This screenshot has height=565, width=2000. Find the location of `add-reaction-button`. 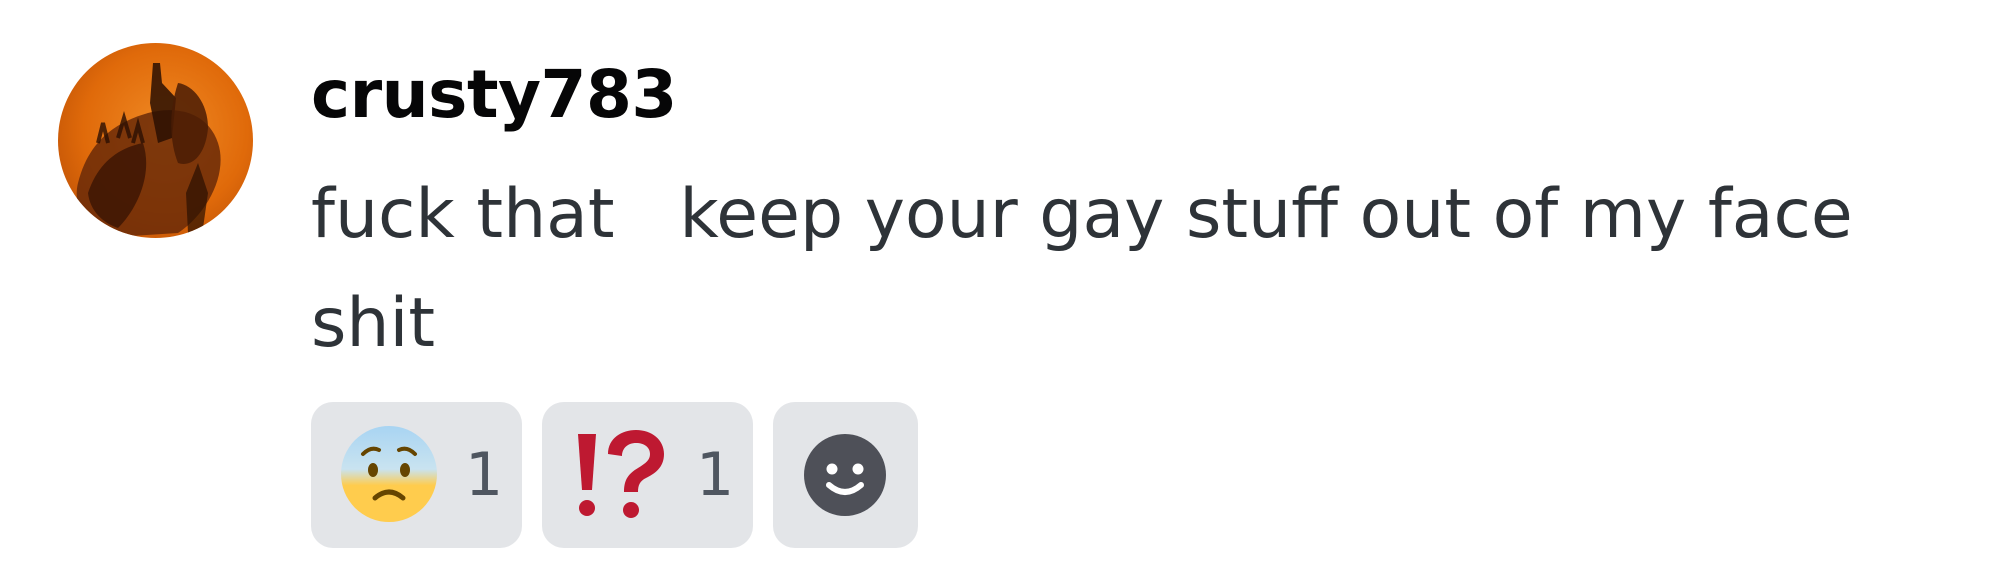

add-reaction-button is located at coordinates (845, 475).